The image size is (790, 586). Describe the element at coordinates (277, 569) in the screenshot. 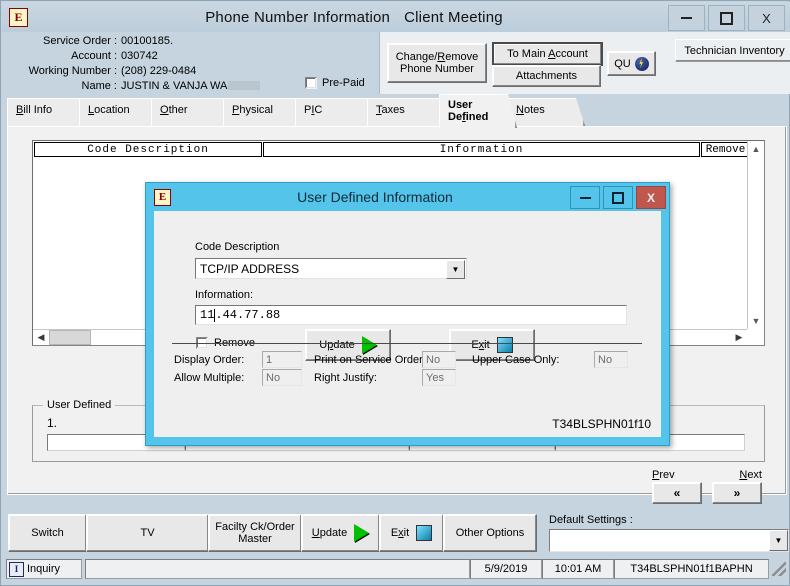

I see `status-message` at that location.